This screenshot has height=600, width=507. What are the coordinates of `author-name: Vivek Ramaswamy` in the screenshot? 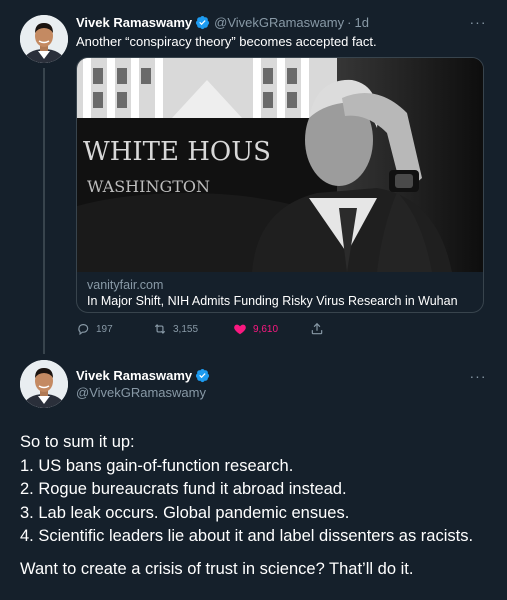 It's located at (134, 22).